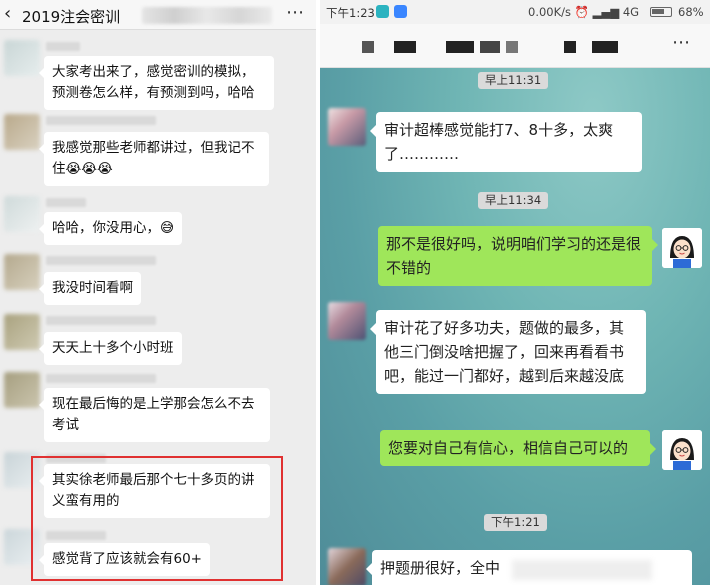 This screenshot has width=710, height=585. Describe the element at coordinates (606, 12) in the screenshot. I see `signal-icon: ▂▄▆` at that location.